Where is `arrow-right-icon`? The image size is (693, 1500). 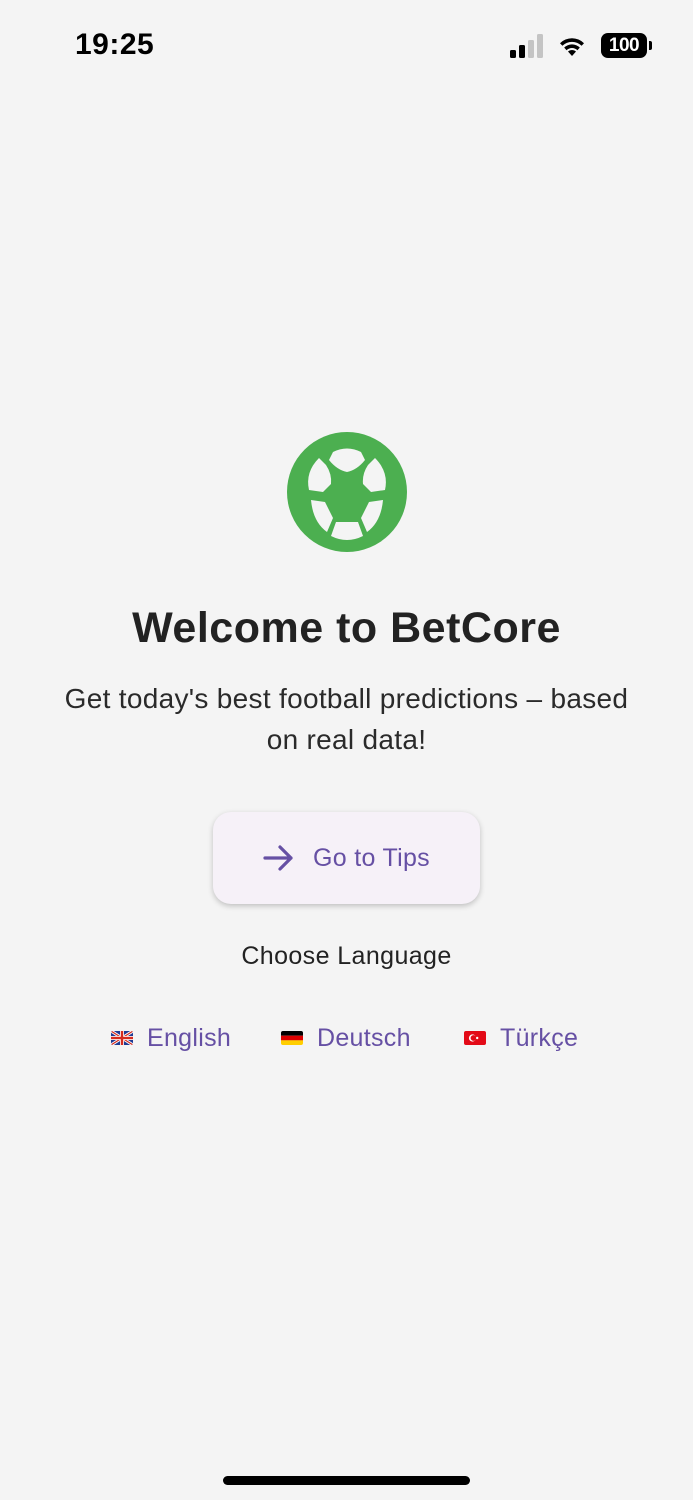
arrow-right-icon is located at coordinates (278, 858).